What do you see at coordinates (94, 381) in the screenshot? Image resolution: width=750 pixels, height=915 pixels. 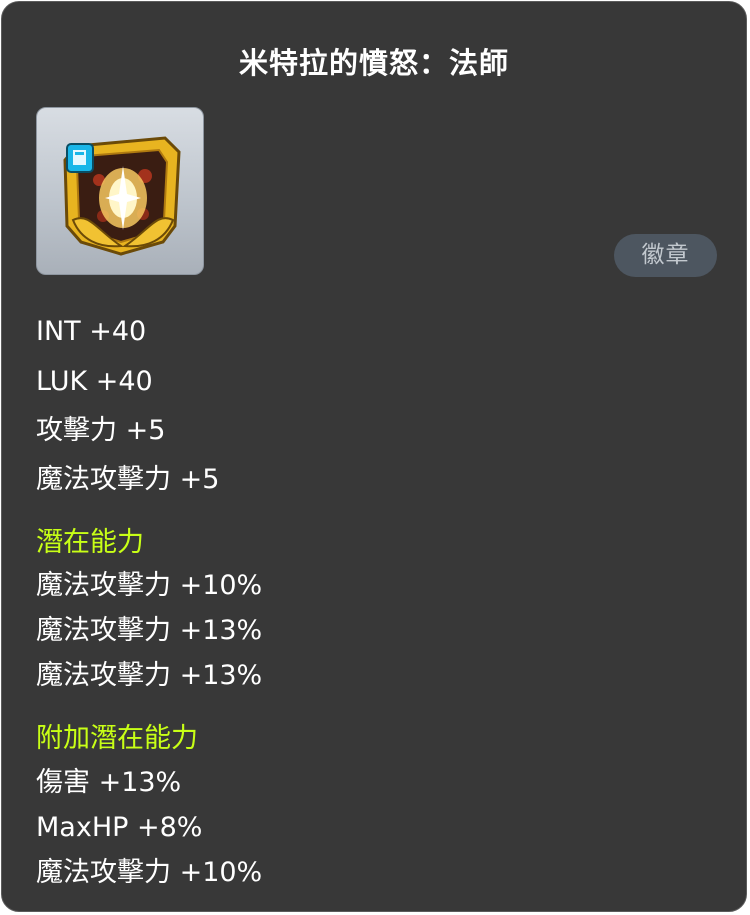 I see `base-stat-line: LUK +40` at bounding box center [94, 381].